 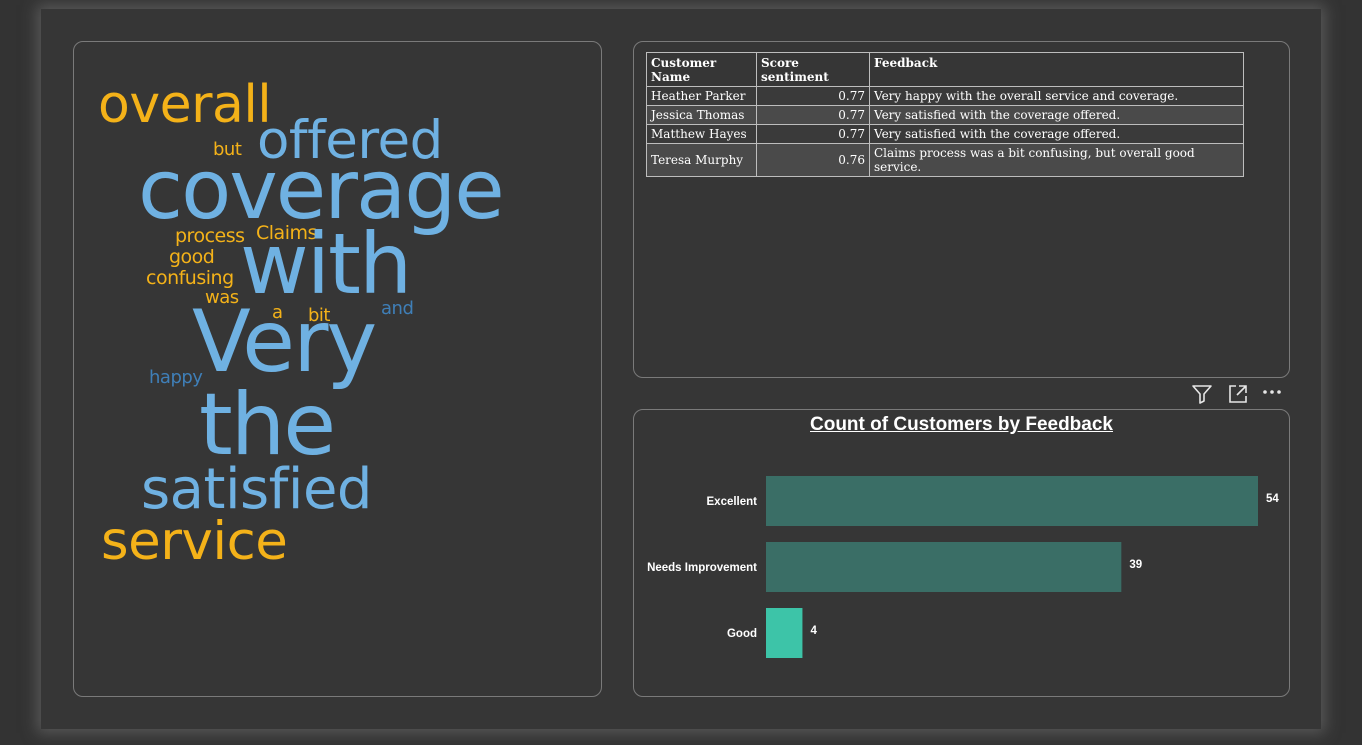 What do you see at coordinates (210, 236) in the screenshot?
I see `word-process: process` at bounding box center [210, 236].